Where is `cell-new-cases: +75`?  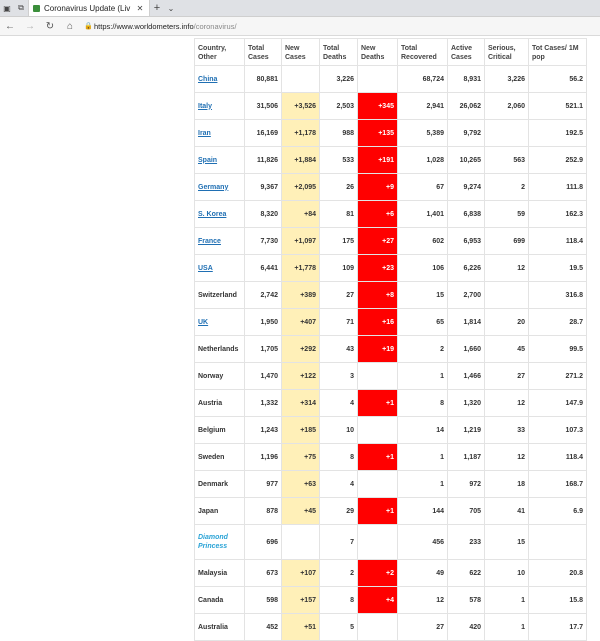
cell-new-cases: +75 is located at coordinates (300, 457).